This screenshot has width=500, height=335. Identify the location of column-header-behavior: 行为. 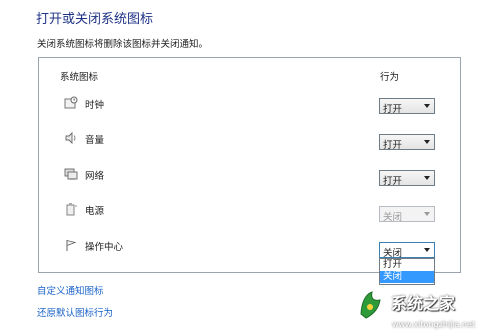
(390, 77).